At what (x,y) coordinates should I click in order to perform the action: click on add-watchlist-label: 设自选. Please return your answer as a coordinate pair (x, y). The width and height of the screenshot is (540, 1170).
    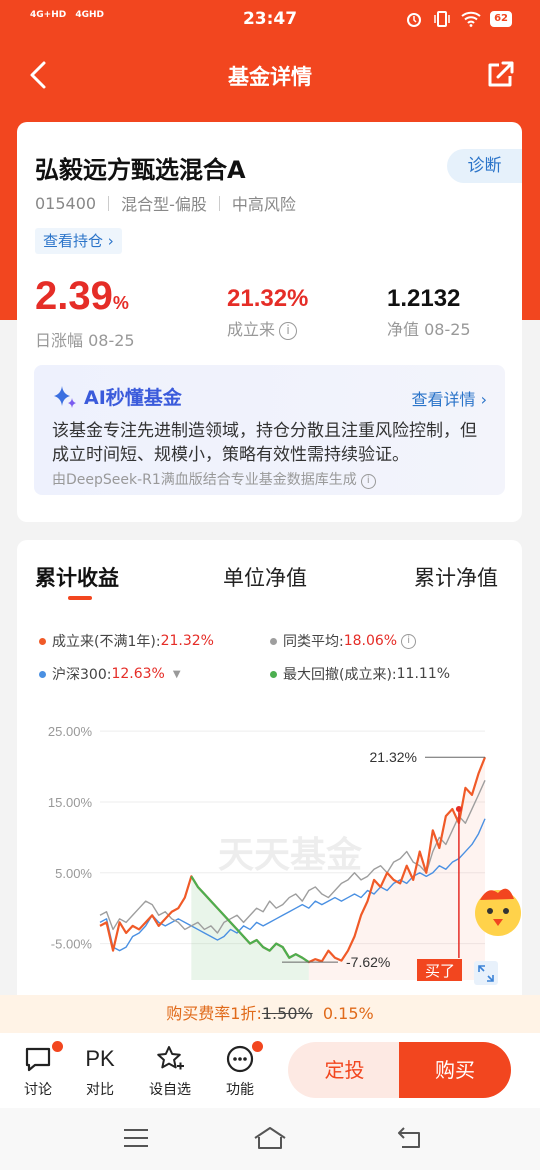
    Looking at the image, I should click on (170, 1090).